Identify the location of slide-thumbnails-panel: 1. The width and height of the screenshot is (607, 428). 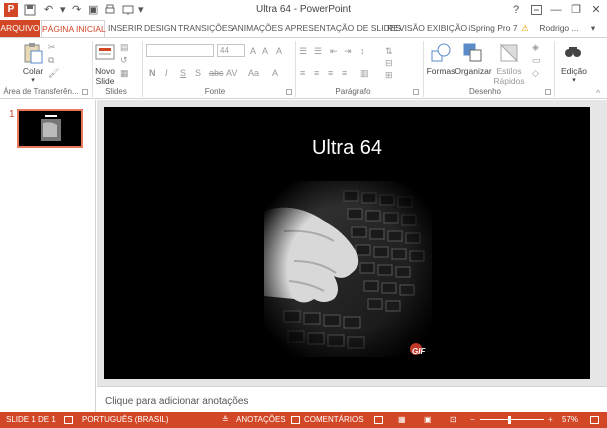
(48, 256).